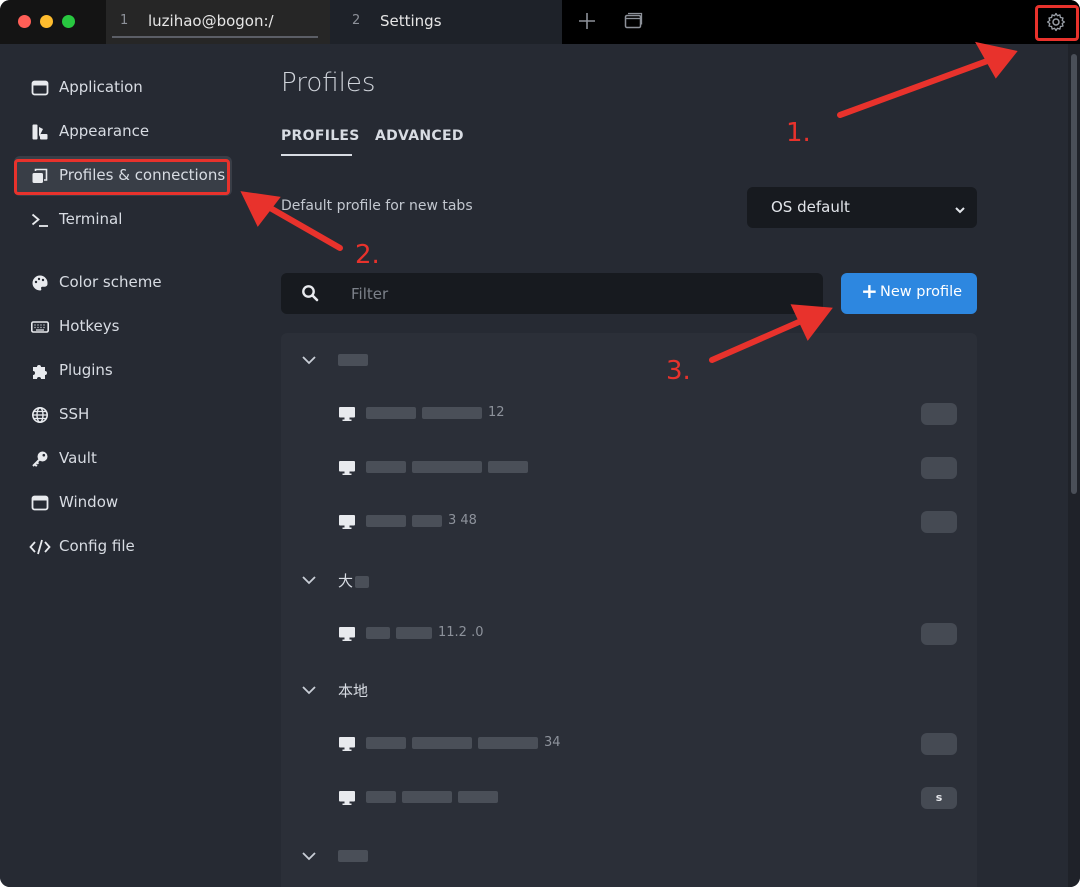 The width and height of the screenshot is (1080, 887). I want to click on sidebar-item-label: Vault, so click(78, 458).